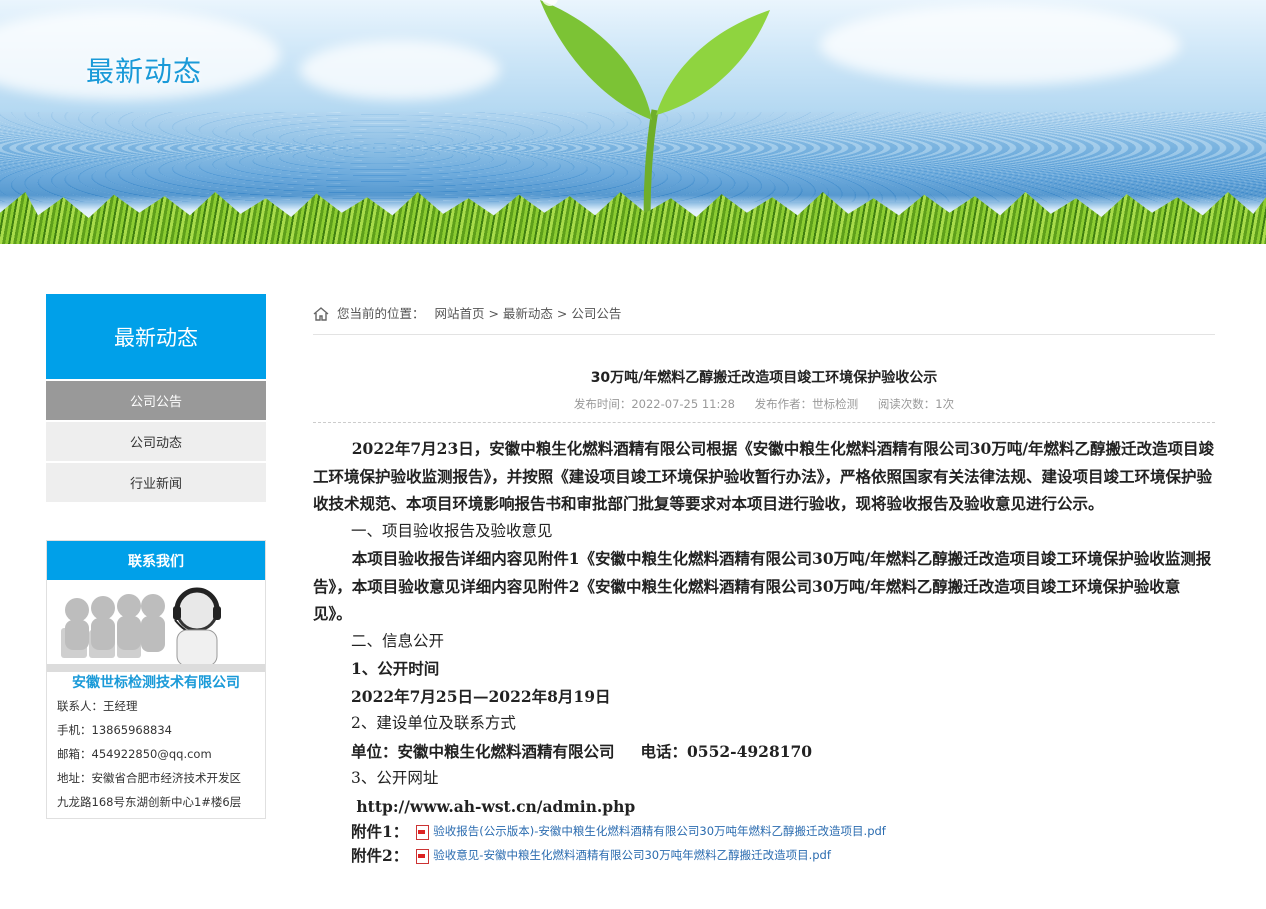 The height and width of the screenshot is (909, 1266). Describe the element at coordinates (654, 404) in the screenshot. I see `publish-time: 发布时间：2022-07-25 11:28` at that location.